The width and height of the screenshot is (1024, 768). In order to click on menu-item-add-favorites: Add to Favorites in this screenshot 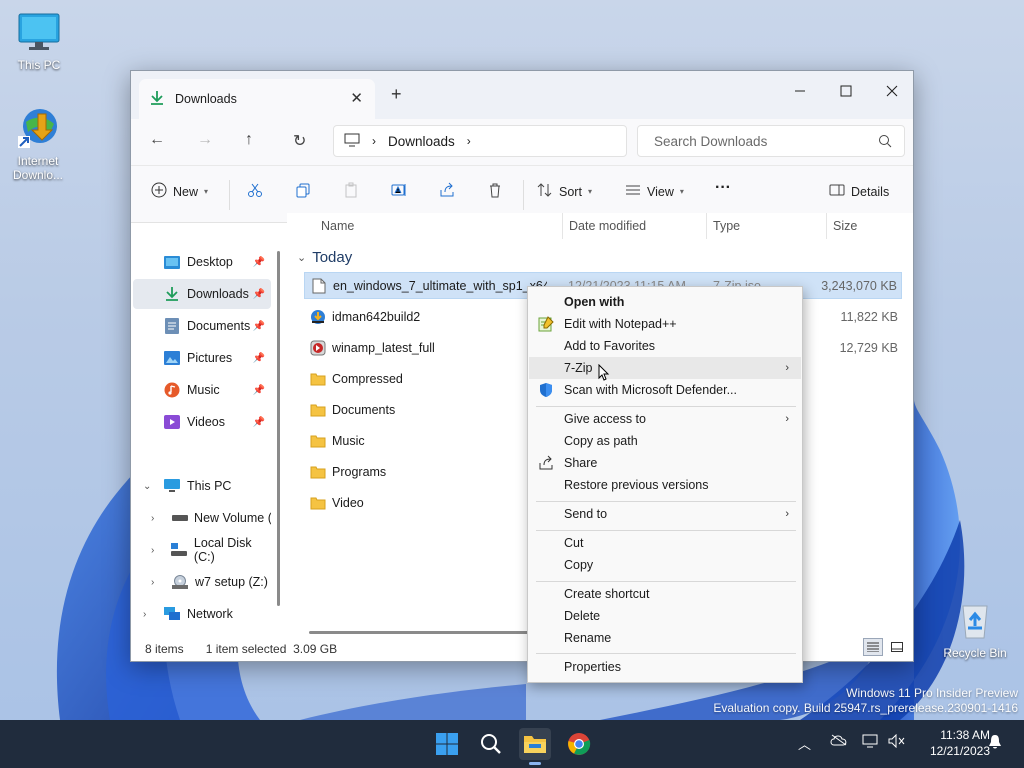, I will do `click(665, 346)`.